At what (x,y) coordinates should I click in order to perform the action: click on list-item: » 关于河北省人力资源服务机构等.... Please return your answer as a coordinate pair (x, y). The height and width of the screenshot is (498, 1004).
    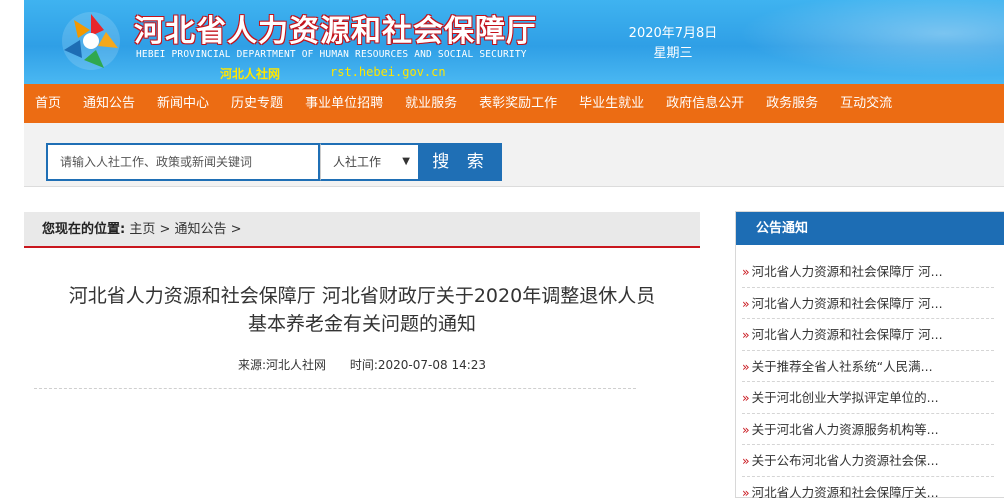
    Looking at the image, I should click on (868, 429).